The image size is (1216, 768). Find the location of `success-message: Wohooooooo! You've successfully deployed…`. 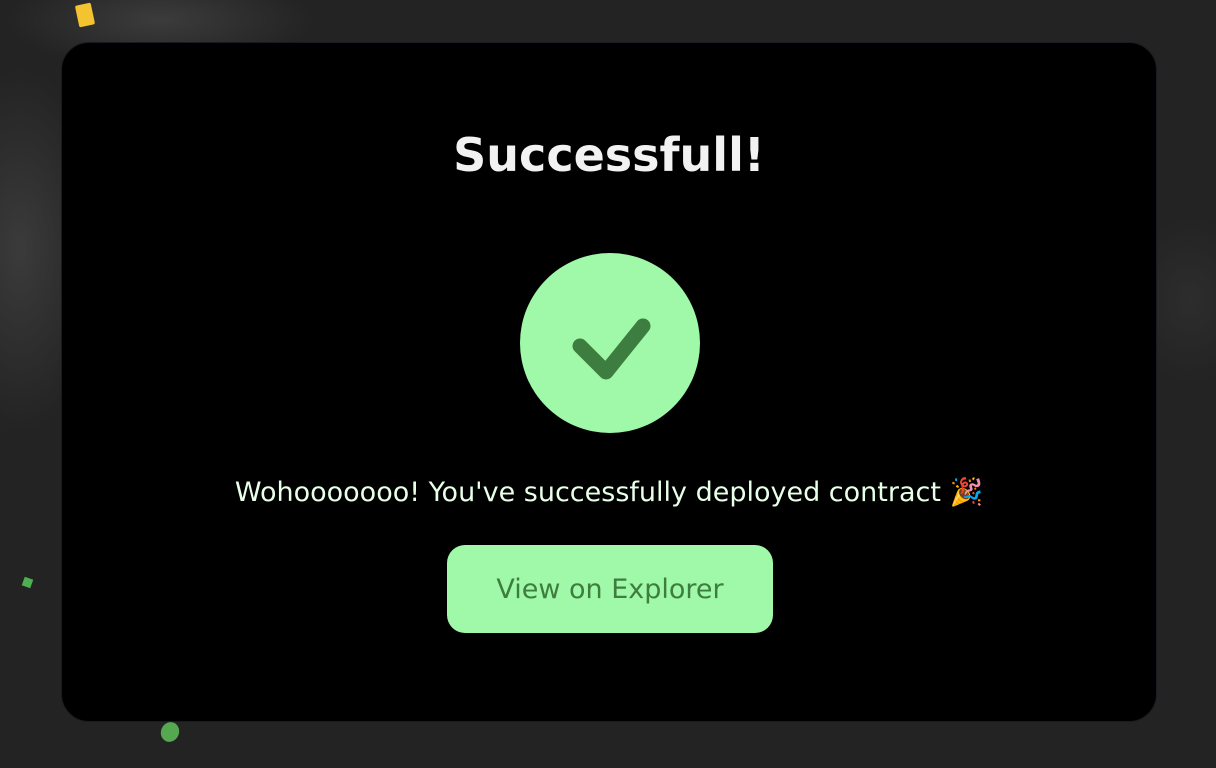

success-message: Wohooooooo! You've successfully deployed… is located at coordinates (609, 492).